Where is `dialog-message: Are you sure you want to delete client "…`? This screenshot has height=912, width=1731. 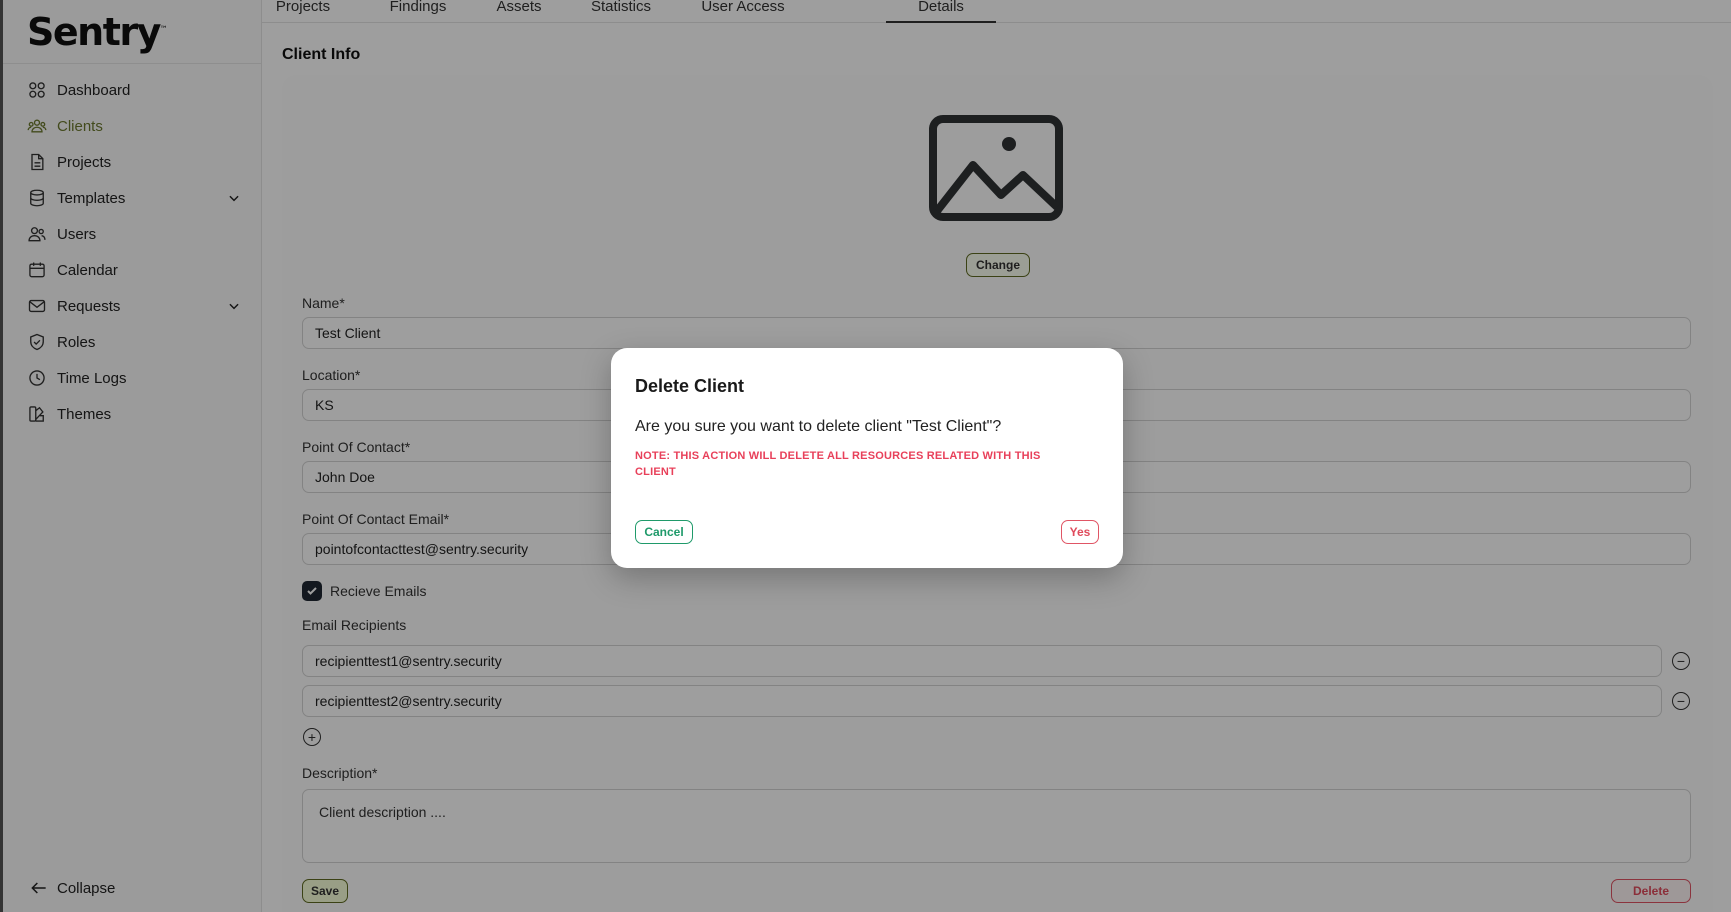
dialog-message: Are you sure you want to delete client "… is located at coordinates (818, 426).